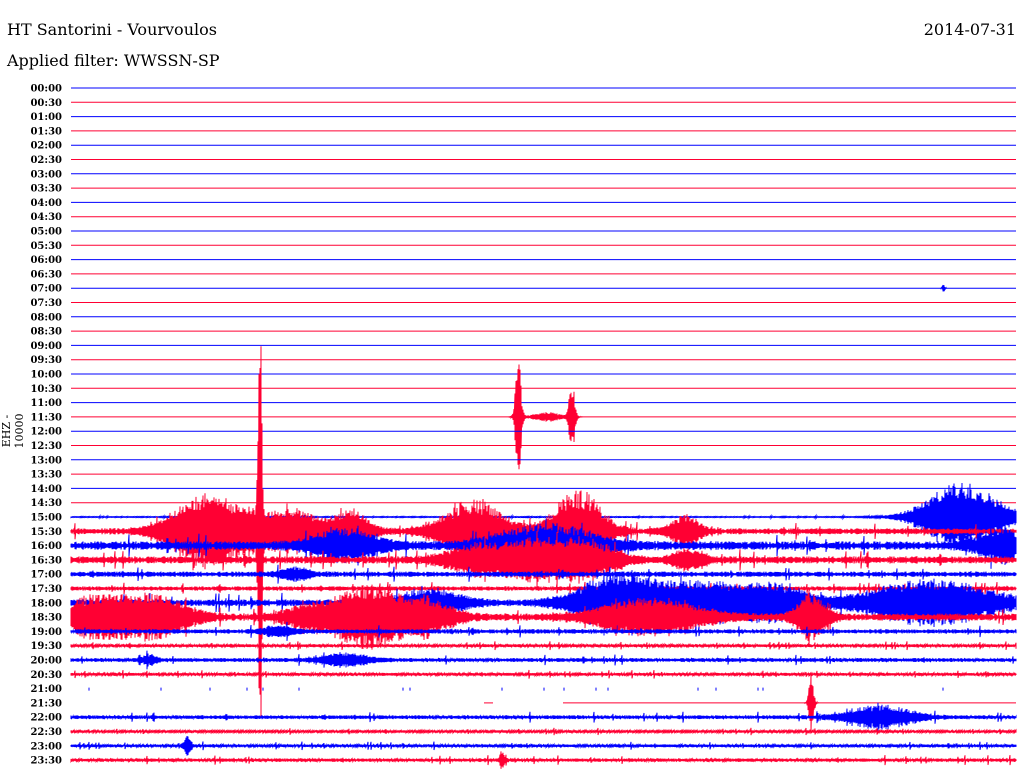 This screenshot has height=780, width=1024. I want to click on time-label: 10:30, so click(46, 389).